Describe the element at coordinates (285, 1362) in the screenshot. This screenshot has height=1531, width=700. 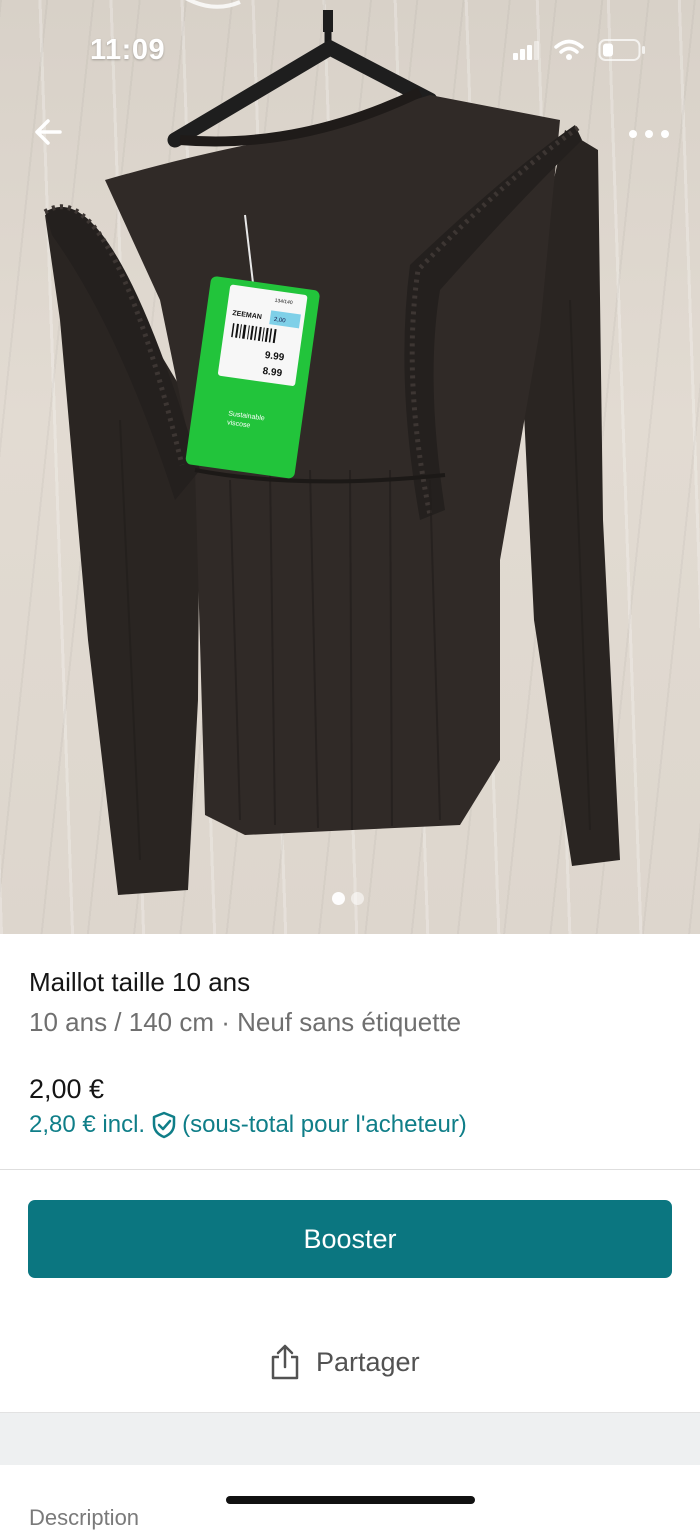
I see `share-icon` at that location.